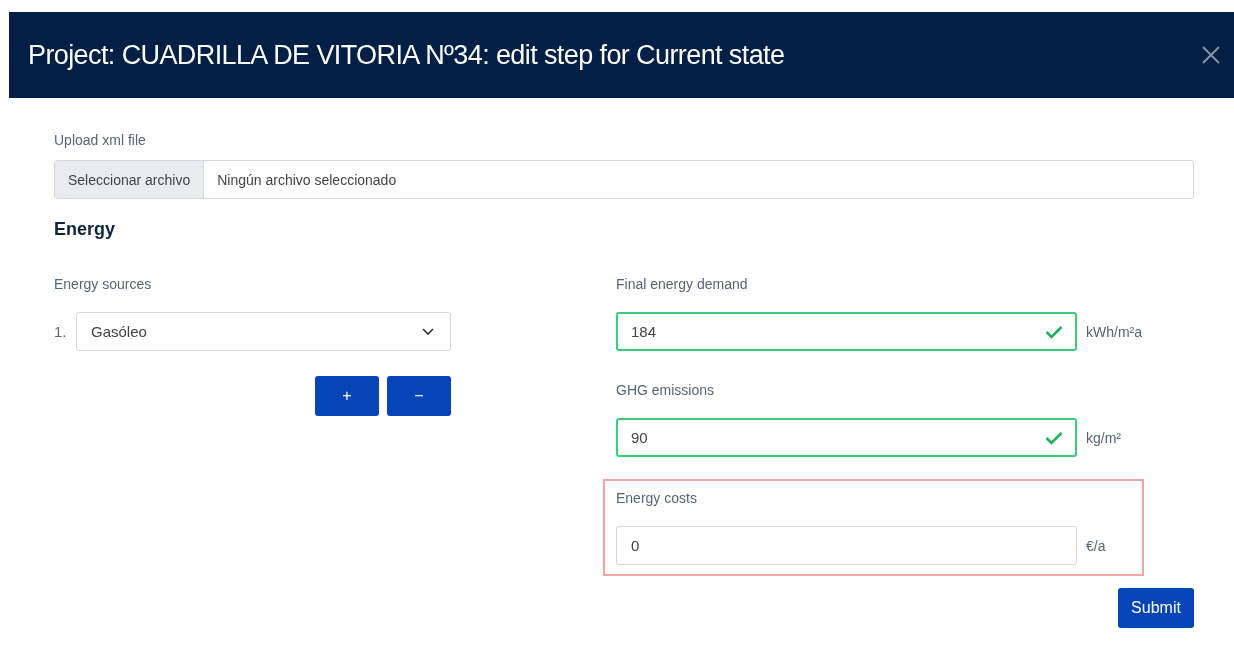 This screenshot has width=1234, height=646. Describe the element at coordinates (263, 331) in the screenshot. I see `source-dropdown: Gasóleo` at that location.